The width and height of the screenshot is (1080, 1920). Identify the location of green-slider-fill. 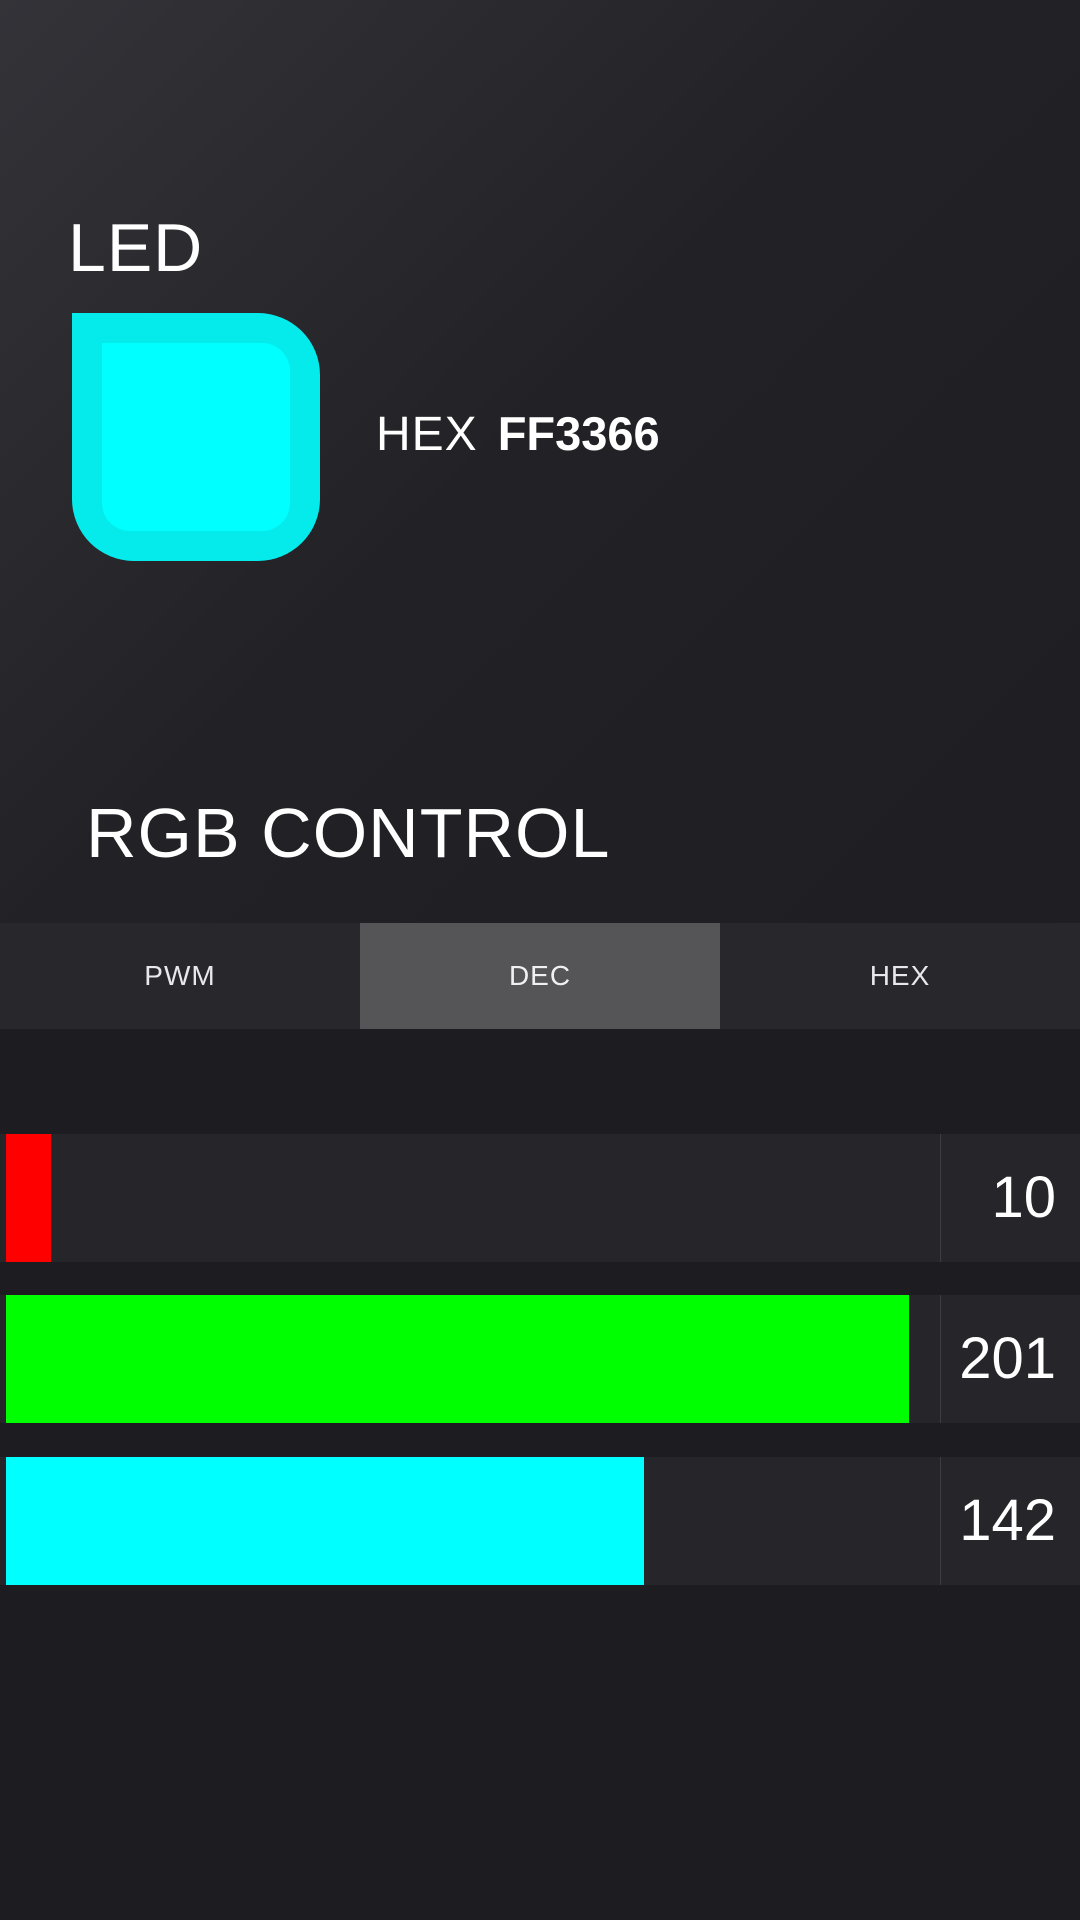
(457, 1359).